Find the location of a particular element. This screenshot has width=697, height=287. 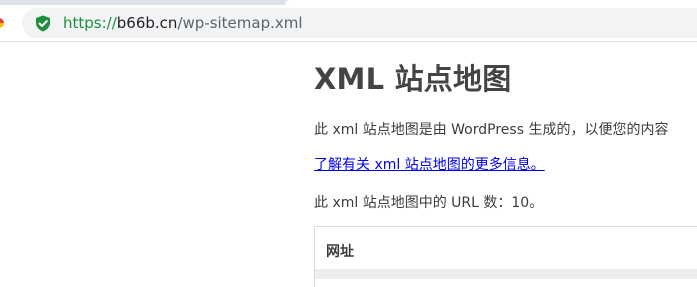

address-bar: https://b66b.cn/wp-sitemap.xml is located at coordinates (359, 23).